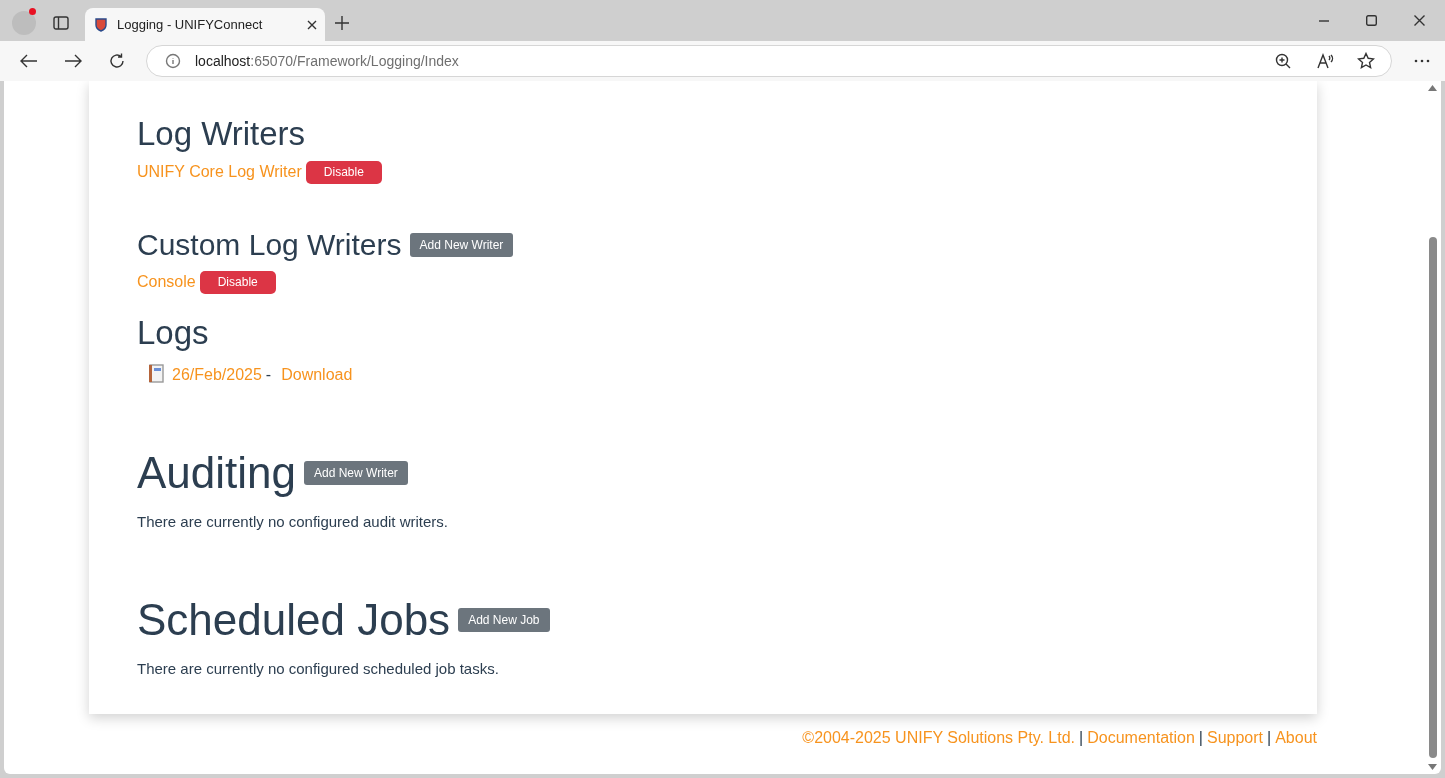 This screenshot has height=778, width=1445. What do you see at coordinates (939, 738) in the screenshot?
I see `copyright-text: ©2004-2025 UNIFY Solutions Pty. Ltd.` at bounding box center [939, 738].